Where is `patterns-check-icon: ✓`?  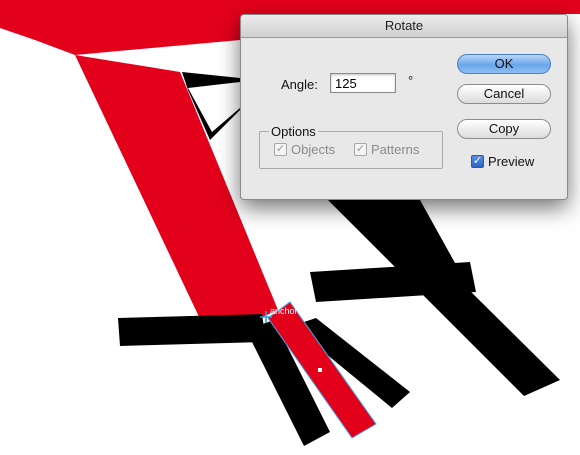 patterns-check-icon: ✓ is located at coordinates (360, 149).